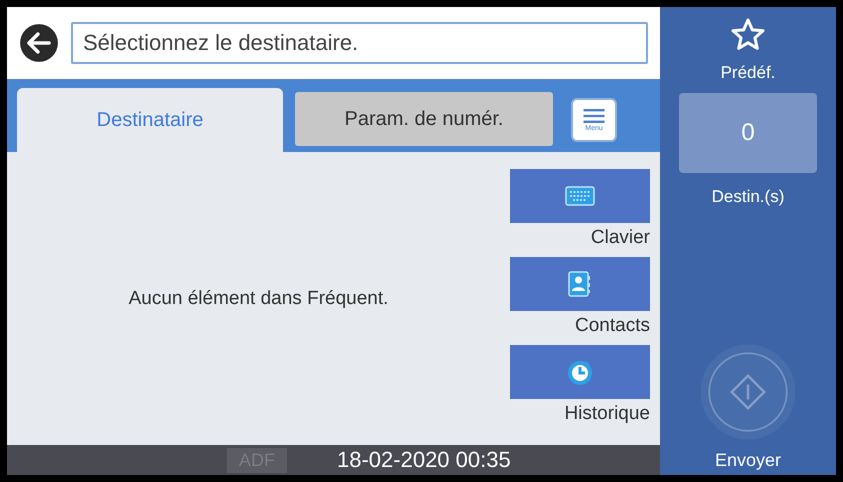 This screenshot has width=843, height=482. What do you see at coordinates (748, 460) in the screenshot?
I see `send-label: Envoyer` at bounding box center [748, 460].